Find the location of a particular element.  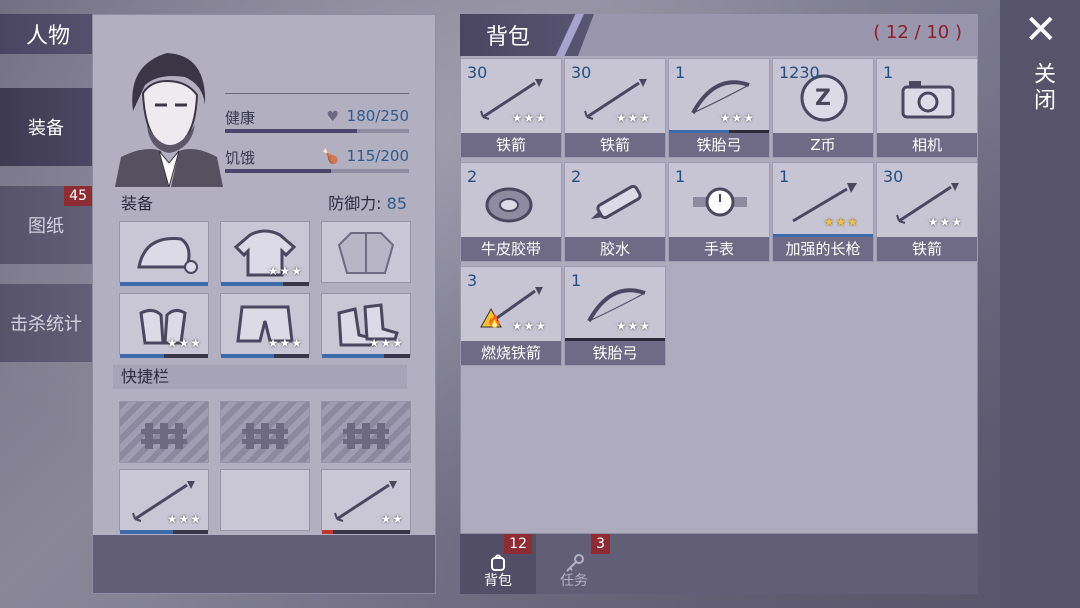

equipment-section-label: 装备 is located at coordinates (137, 203).